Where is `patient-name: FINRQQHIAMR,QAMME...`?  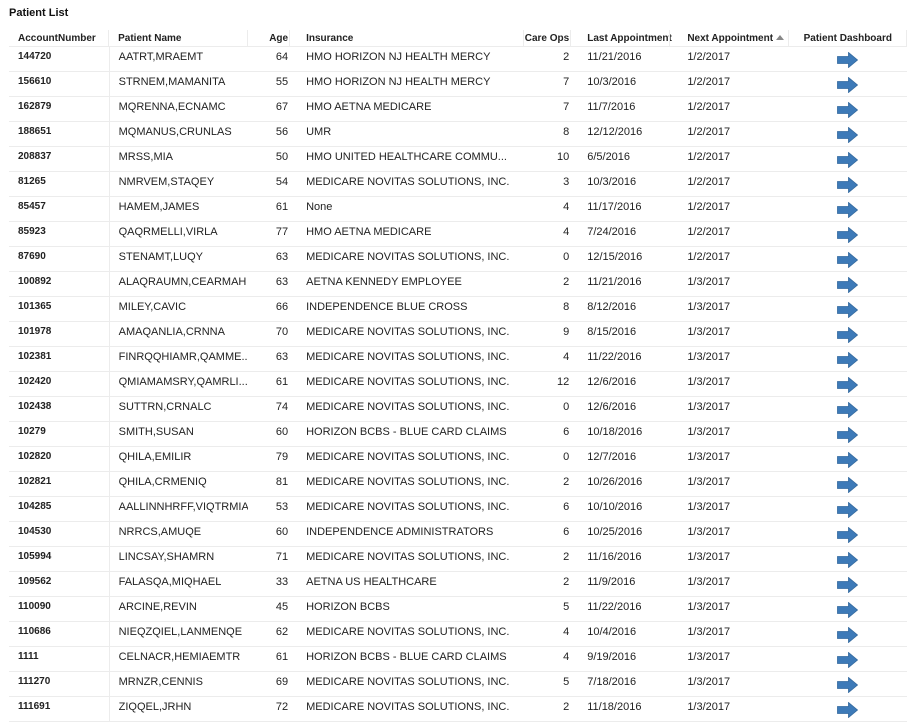 patient-name: FINRQQHIAMR,QAMME... is located at coordinates (183, 357).